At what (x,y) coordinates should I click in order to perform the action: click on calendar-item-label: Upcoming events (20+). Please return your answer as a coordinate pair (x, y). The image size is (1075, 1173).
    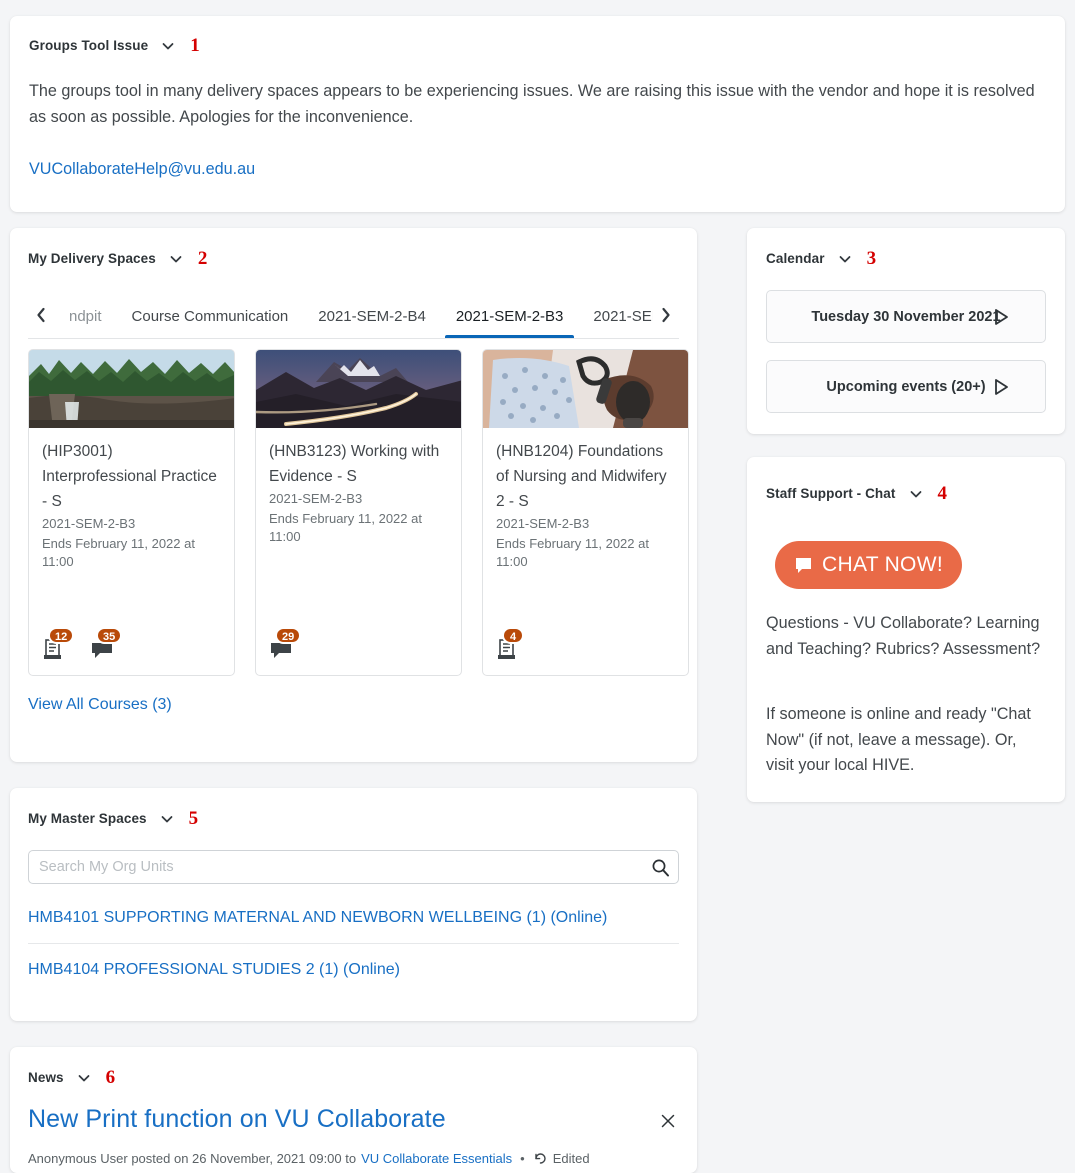
    Looking at the image, I should click on (906, 386).